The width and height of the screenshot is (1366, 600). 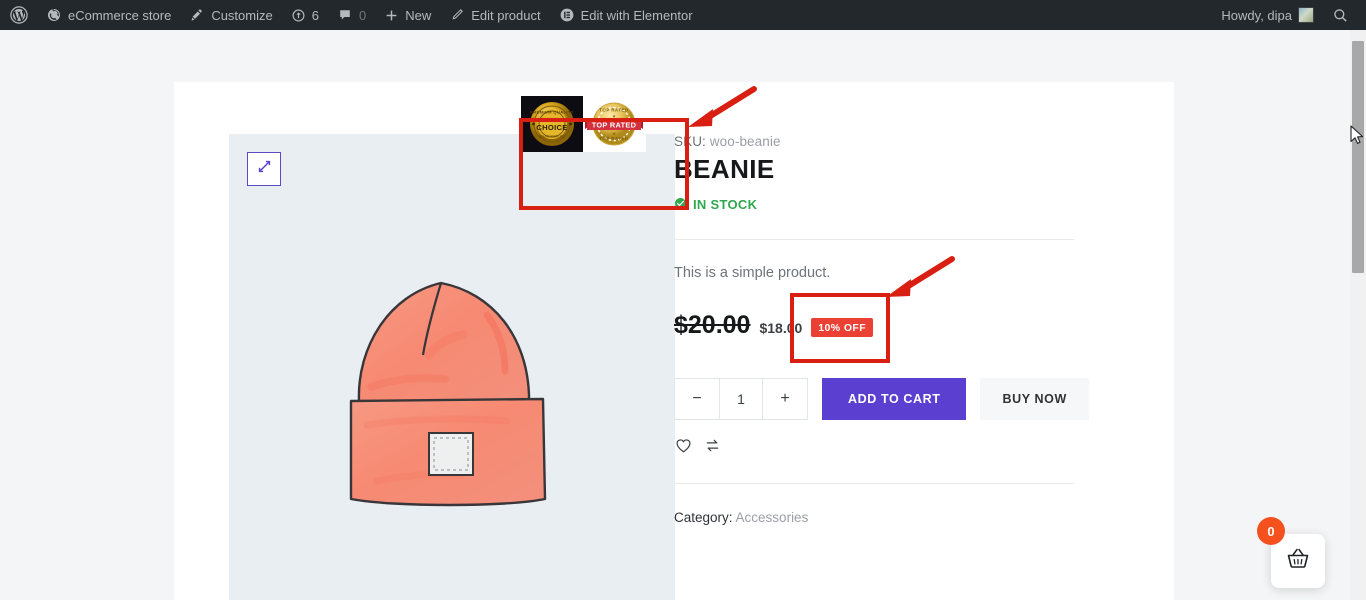 I want to click on badges-highlight-arrow, so click(x=722, y=109).